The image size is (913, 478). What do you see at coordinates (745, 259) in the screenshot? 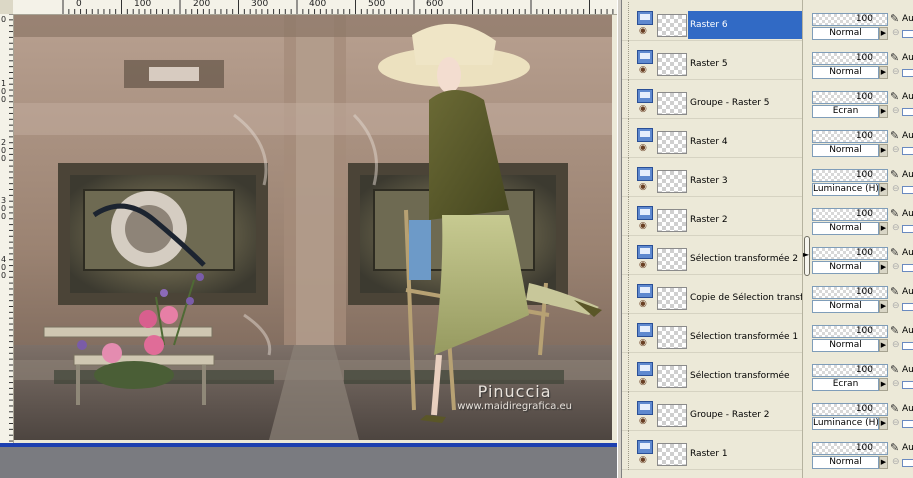
I see `layer-name: Sélection transformée 2` at bounding box center [745, 259].